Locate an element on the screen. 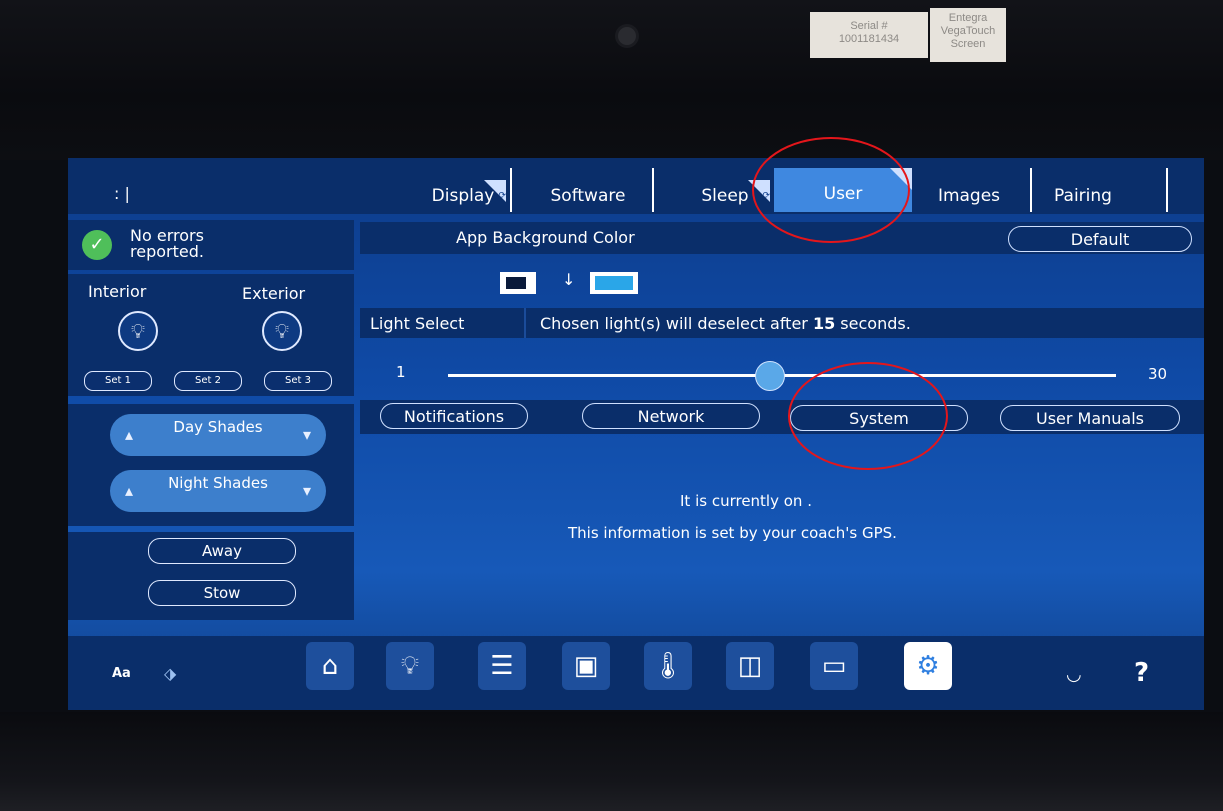  shade-icon: ☰ is located at coordinates (502, 666).